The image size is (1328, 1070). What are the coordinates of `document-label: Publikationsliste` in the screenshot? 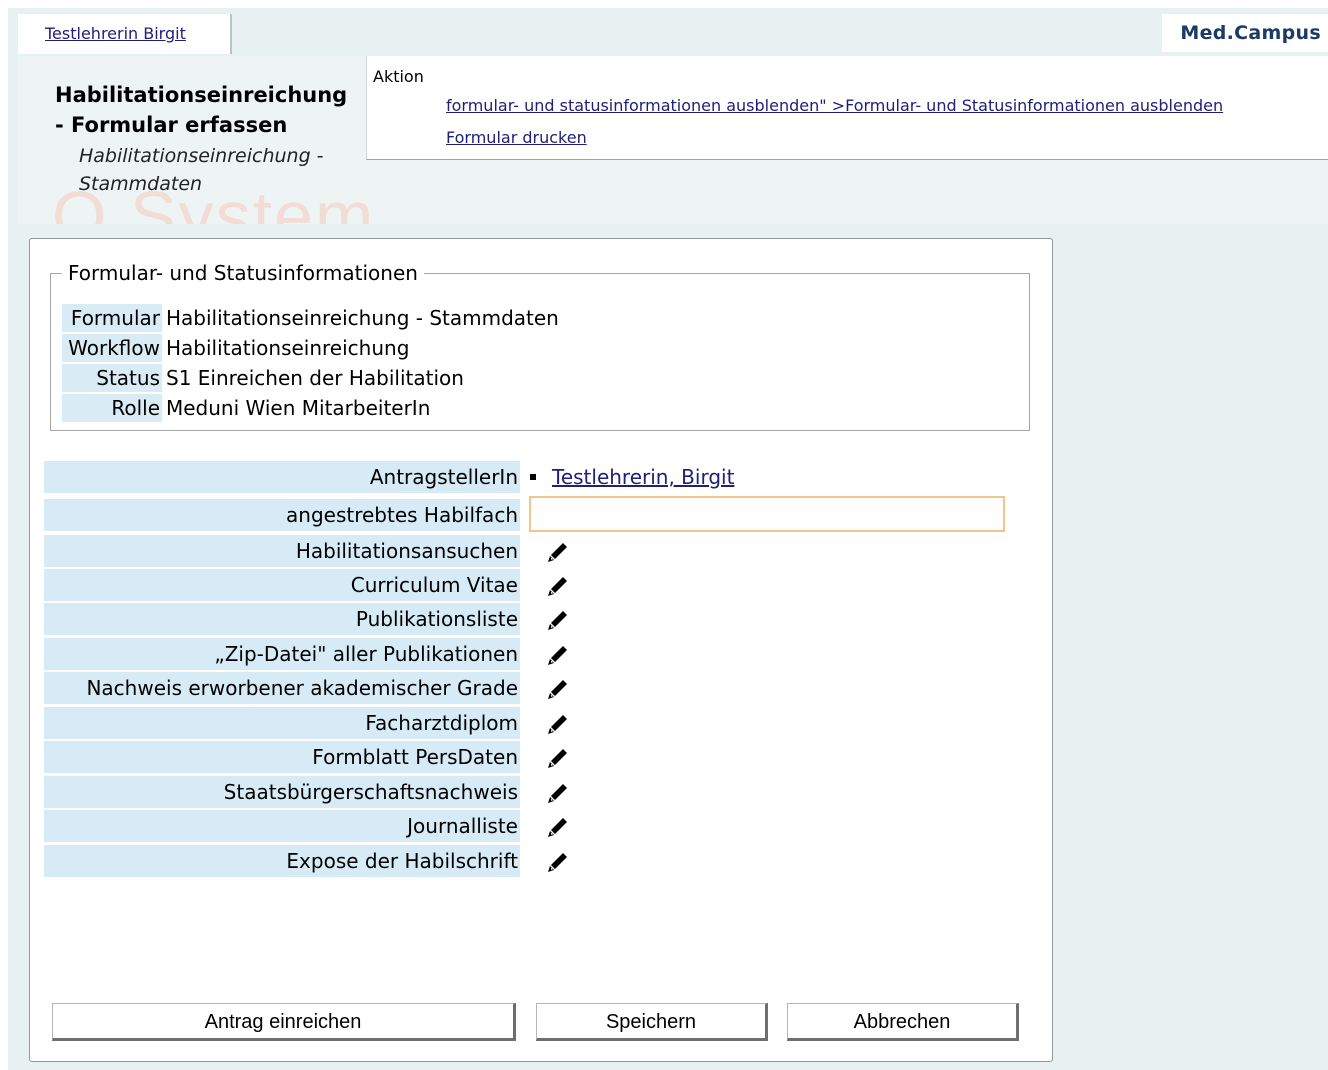 It's located at (282, 619).